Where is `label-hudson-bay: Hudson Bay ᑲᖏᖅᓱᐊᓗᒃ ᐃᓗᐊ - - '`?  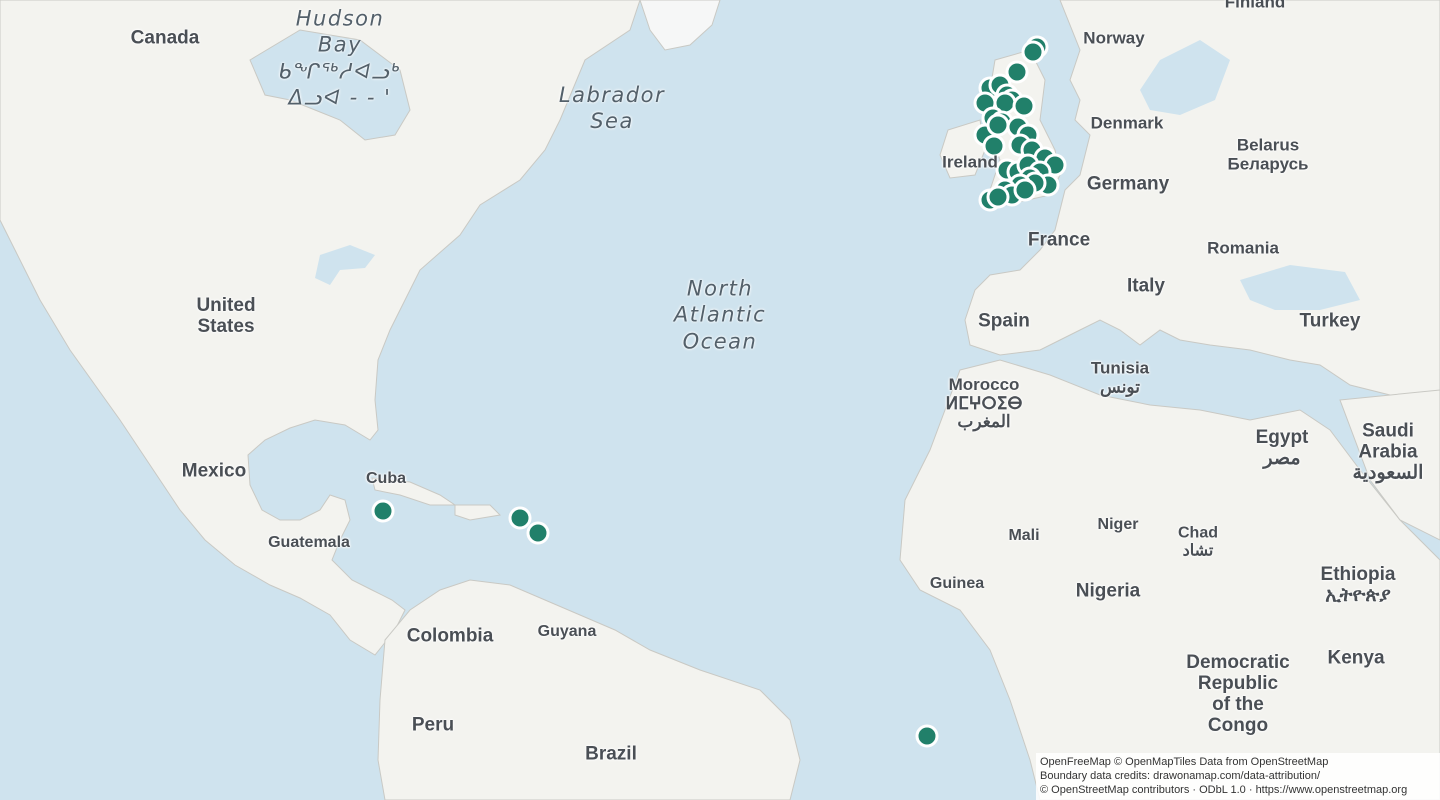
label-hudson-bay: Hudson Bay ᑲᖏᖅᓱᐊᓗᒃ ᐃᓗᐊ - - ' is located at coordinates (340, 58).